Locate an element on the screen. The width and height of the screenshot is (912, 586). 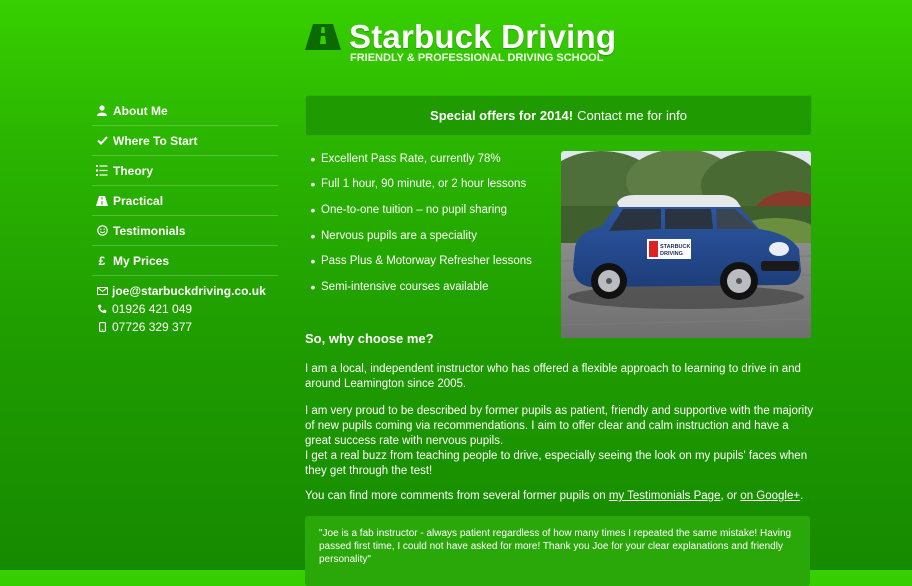
car-sign-line2: DRIVING is located at coordinates (671, 254).